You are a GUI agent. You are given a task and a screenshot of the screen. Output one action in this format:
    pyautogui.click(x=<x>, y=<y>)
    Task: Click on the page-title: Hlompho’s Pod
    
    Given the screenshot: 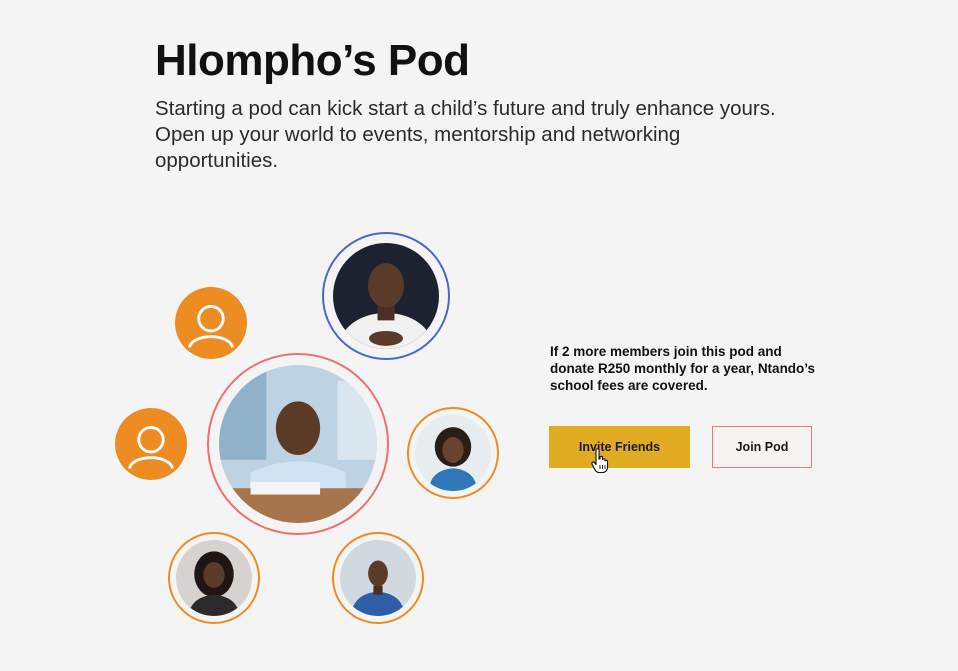 What is the action you would take?
    pyautogui.click(x=312, y=60)
    